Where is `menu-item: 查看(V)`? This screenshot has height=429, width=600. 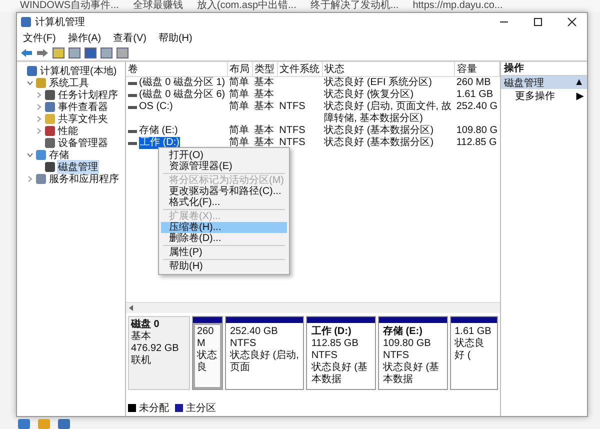
menu-item: 查看(V) is located at coordinates (129, 38).